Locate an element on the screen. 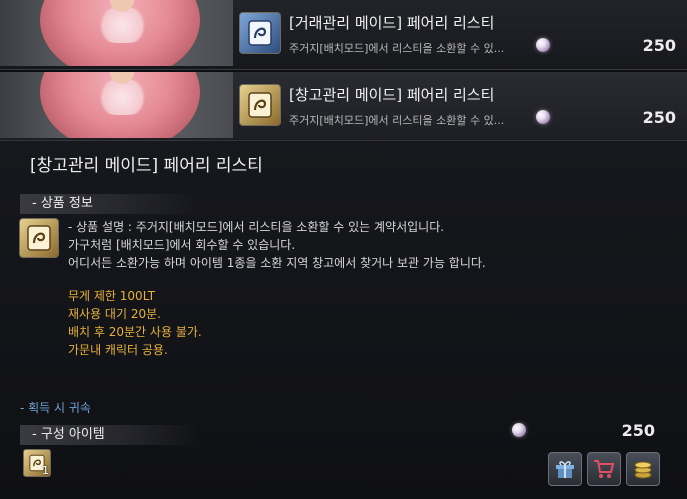 The width and height of the screenshot is (687, 499). coin-button is located at coordinates (643, 469).